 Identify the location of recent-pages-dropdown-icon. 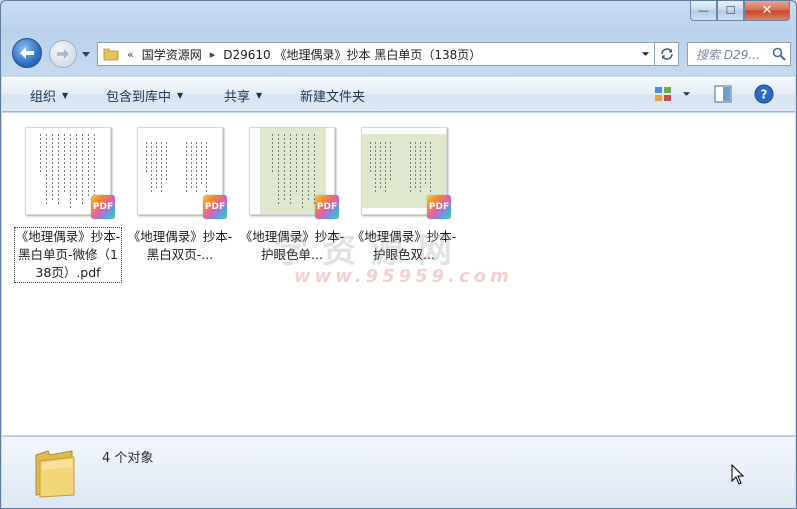
(86, 54).